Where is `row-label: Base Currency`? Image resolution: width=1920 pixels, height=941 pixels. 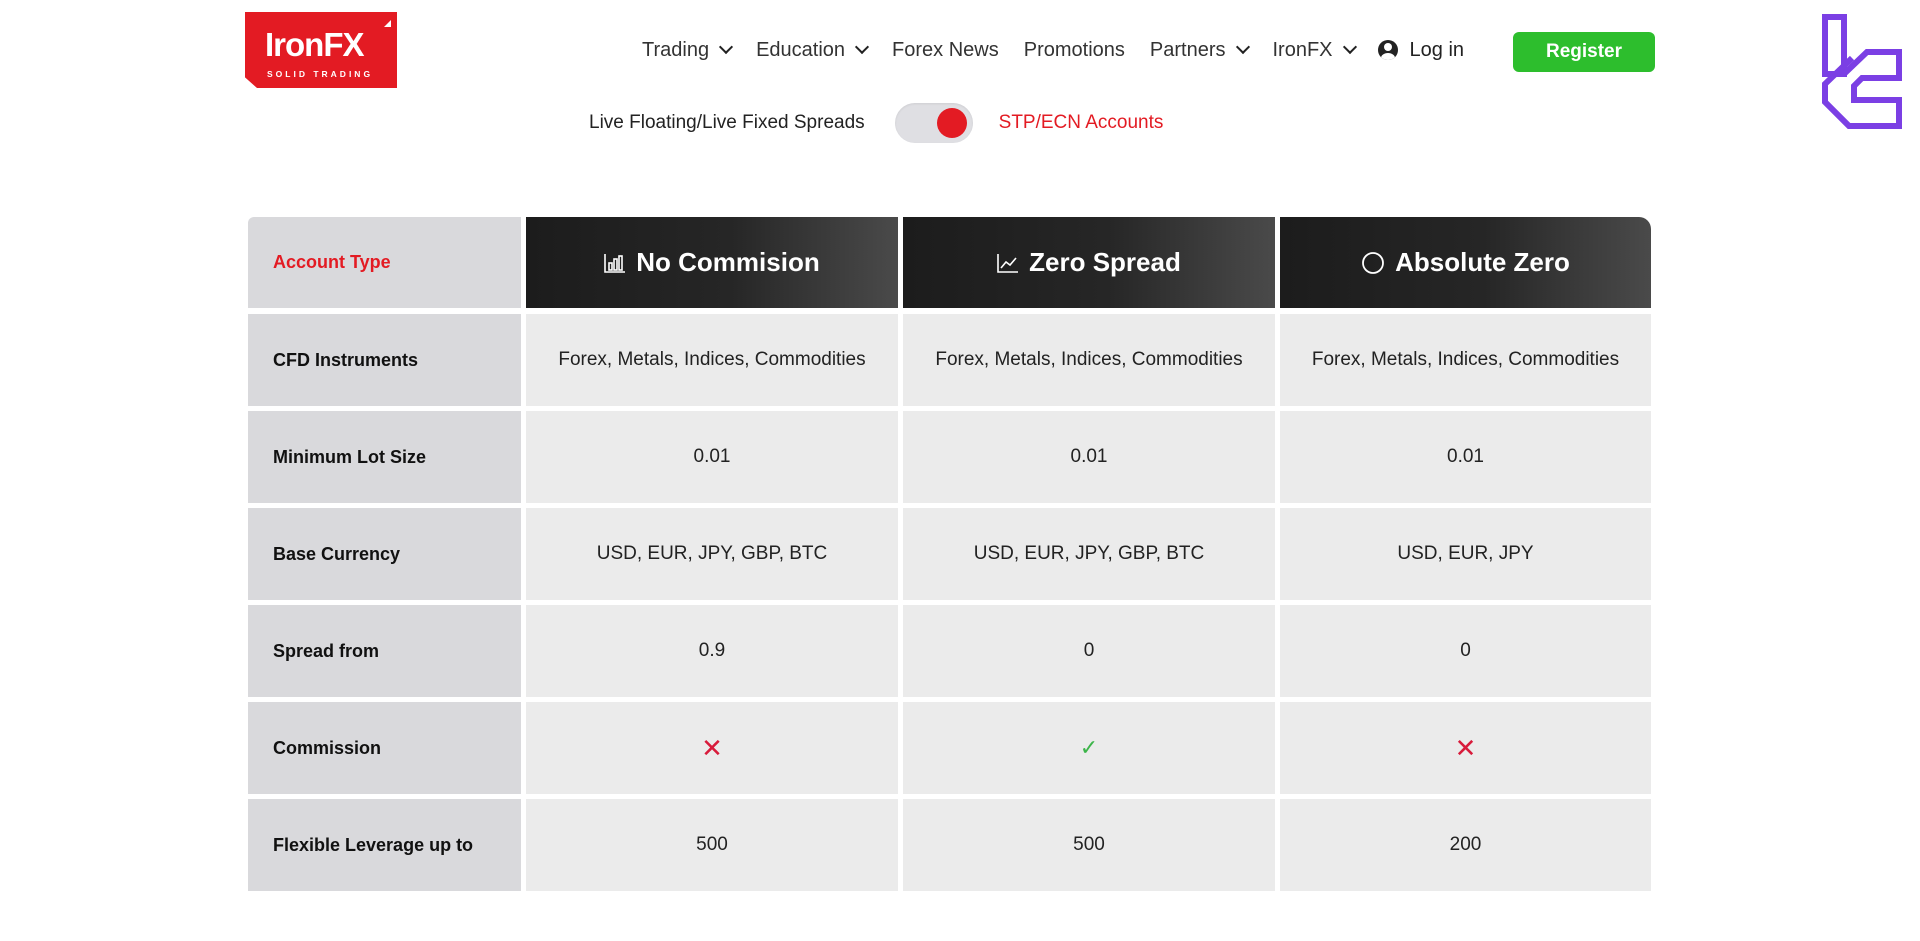 row-label: Base Currency is located at coordinates (384, 554).